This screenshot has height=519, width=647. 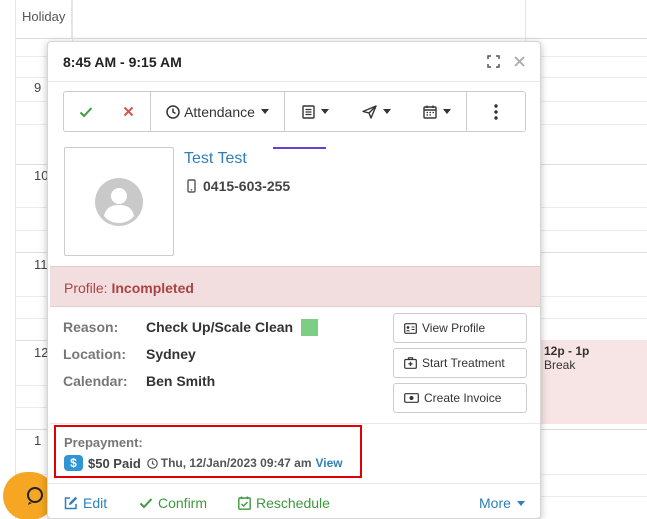 I want to click on hour-label: 9, so click(x=38, y=87).